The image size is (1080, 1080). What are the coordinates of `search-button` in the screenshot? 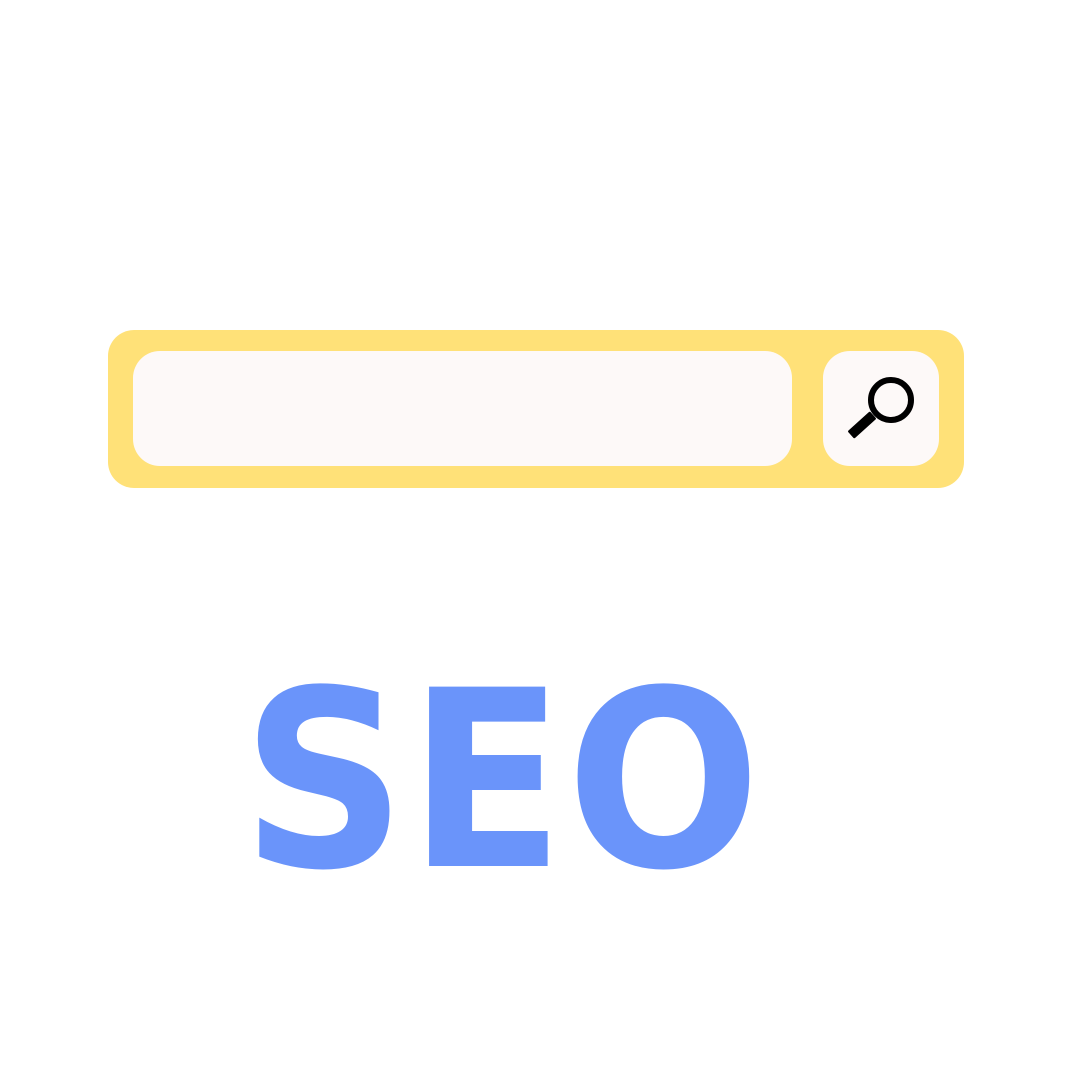 It's located at (881, 408).